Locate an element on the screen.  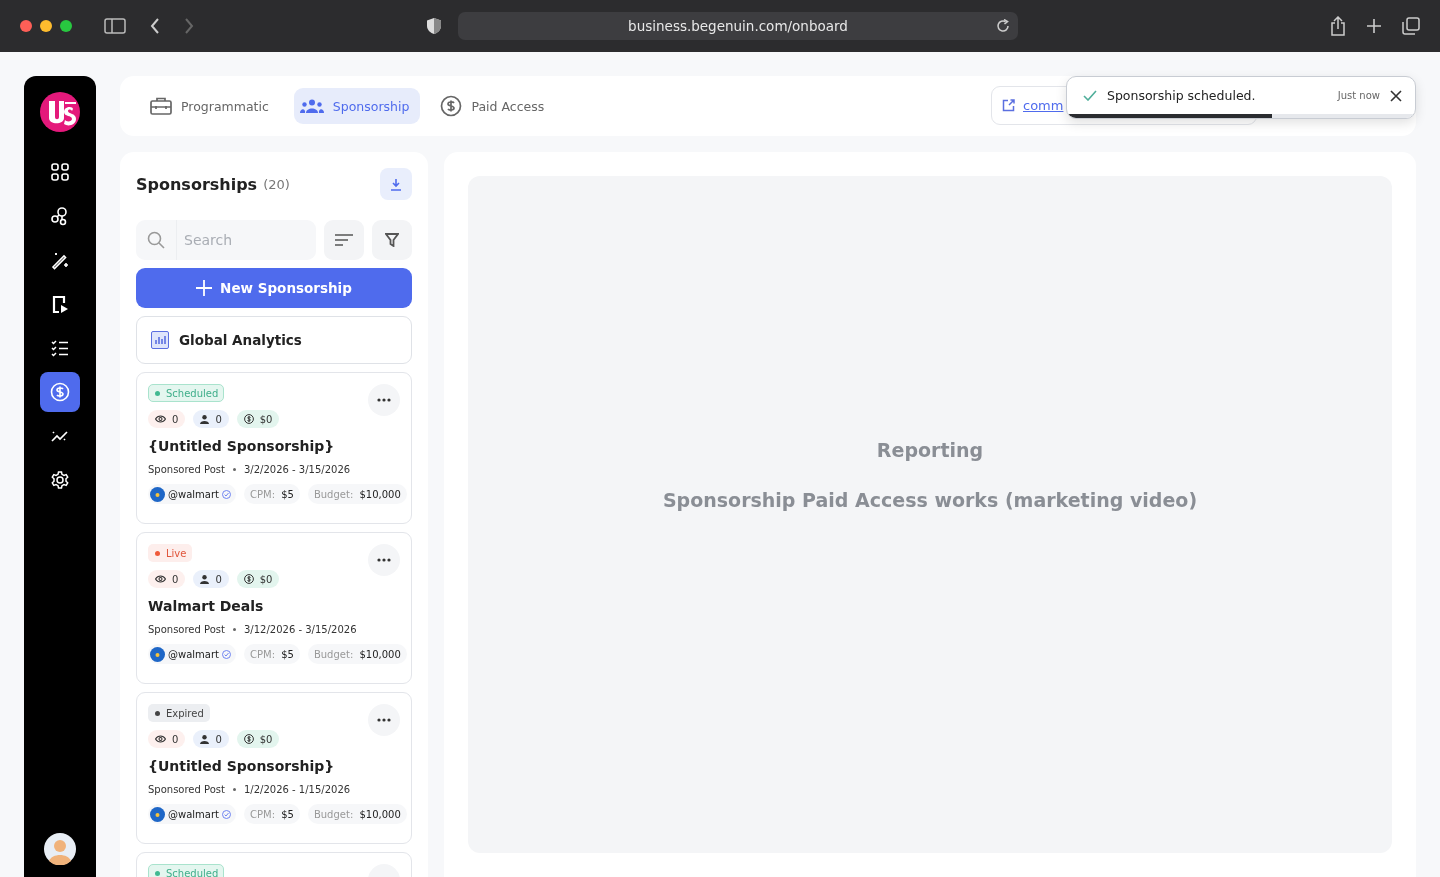
date-range: 3/12/2026 - 3/15/2026 is located at coordinates (300, 629).